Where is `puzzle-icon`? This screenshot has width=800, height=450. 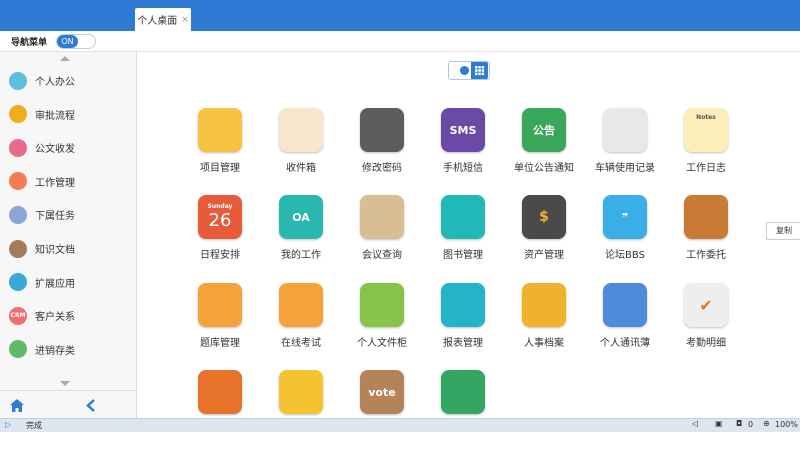 puzzle-icon is located at coordinates (18, 282).